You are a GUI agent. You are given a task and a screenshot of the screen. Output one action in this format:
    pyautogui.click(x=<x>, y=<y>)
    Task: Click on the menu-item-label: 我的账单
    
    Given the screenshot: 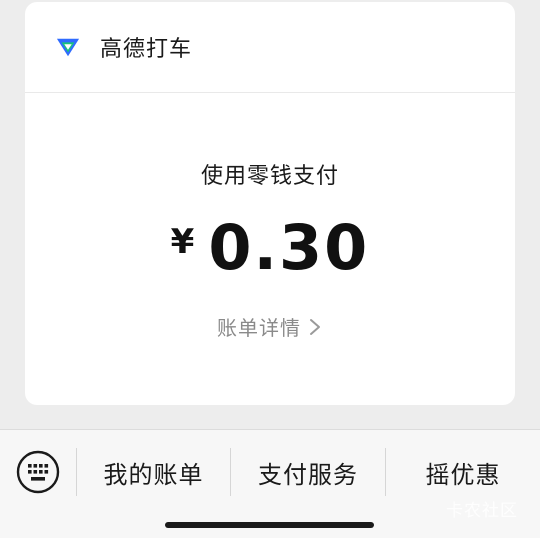 What is the action you would take?
    pyautogui.click(x=153, y=474)
    